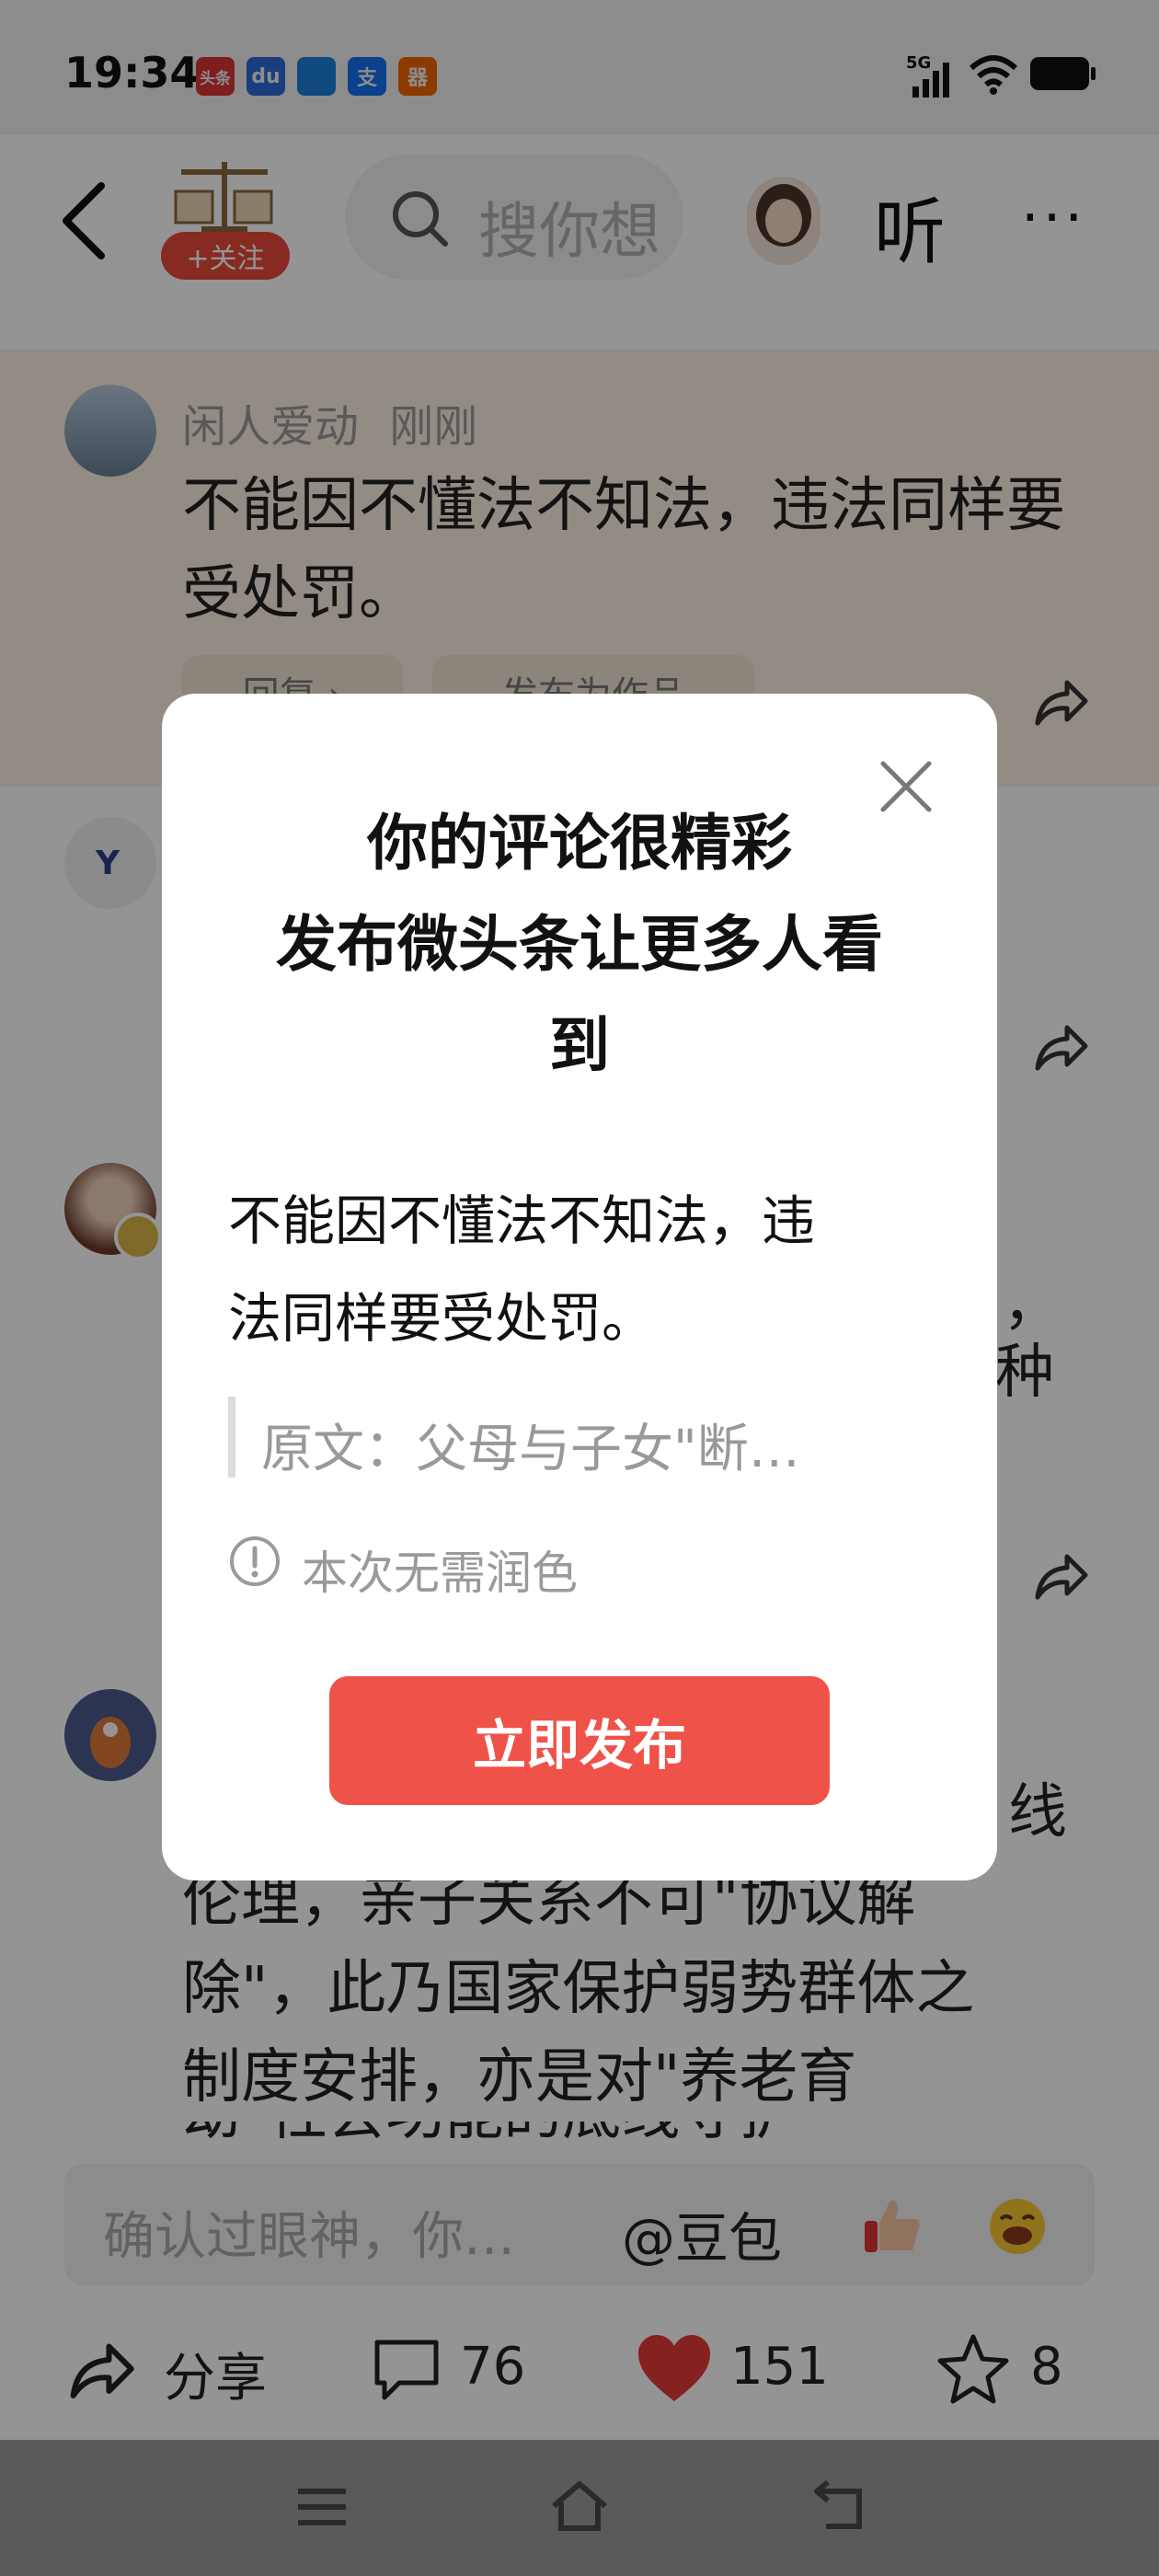 The width and height of the screenshot is (1159, 2576). I want to click on comment-preview-line: 不能因不懂法不知法，违, so click(522, 1221).